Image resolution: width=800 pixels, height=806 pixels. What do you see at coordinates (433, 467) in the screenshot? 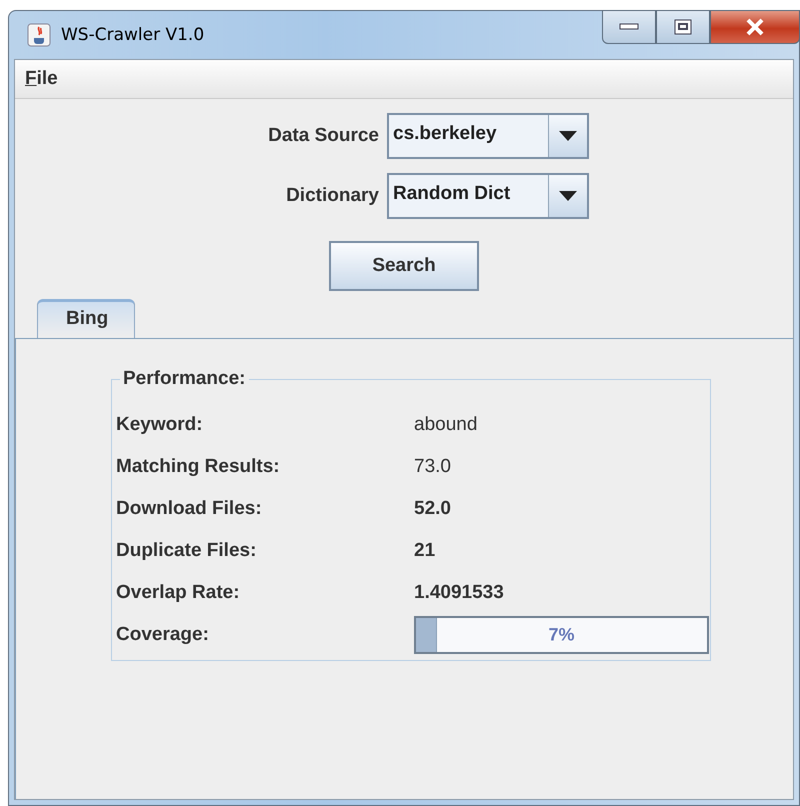
I see `stat-value: 73.0` at bounding box center [433, 467].